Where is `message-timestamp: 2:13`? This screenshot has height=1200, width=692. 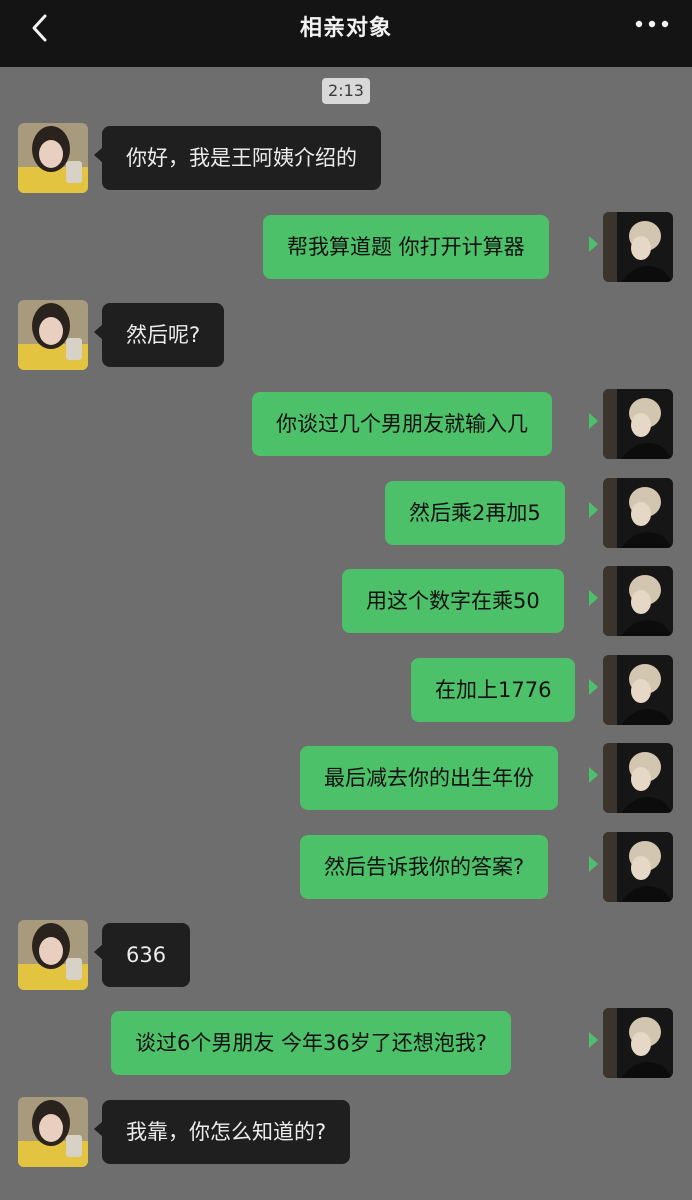
message-timestamp: 2:13 is located at coordinates (346, 91).